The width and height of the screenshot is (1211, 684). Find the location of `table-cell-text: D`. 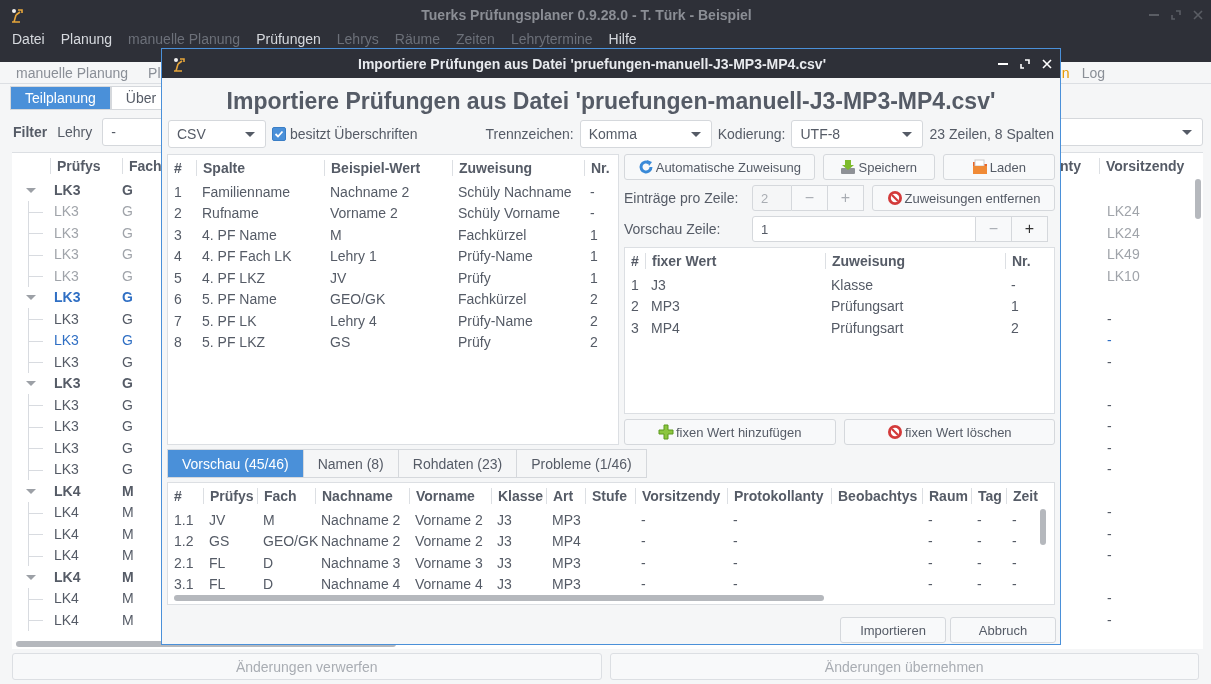

table-cell-text: D is located at coordinates (268, 584).